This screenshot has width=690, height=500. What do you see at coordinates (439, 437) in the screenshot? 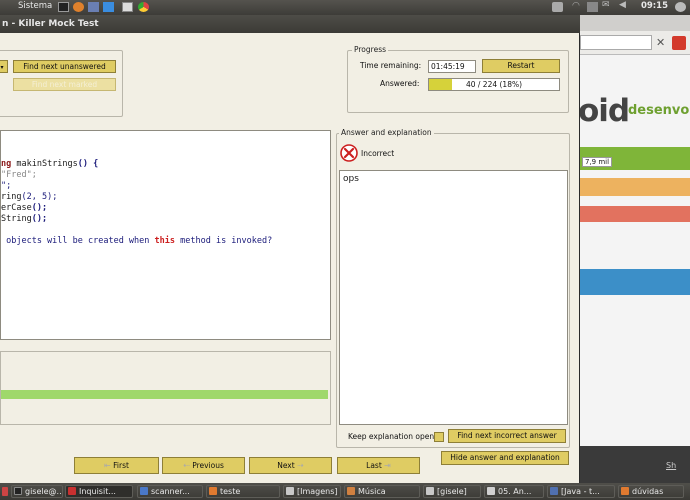
I see `keep-open-checkbox` at bounding box center [439, 437].